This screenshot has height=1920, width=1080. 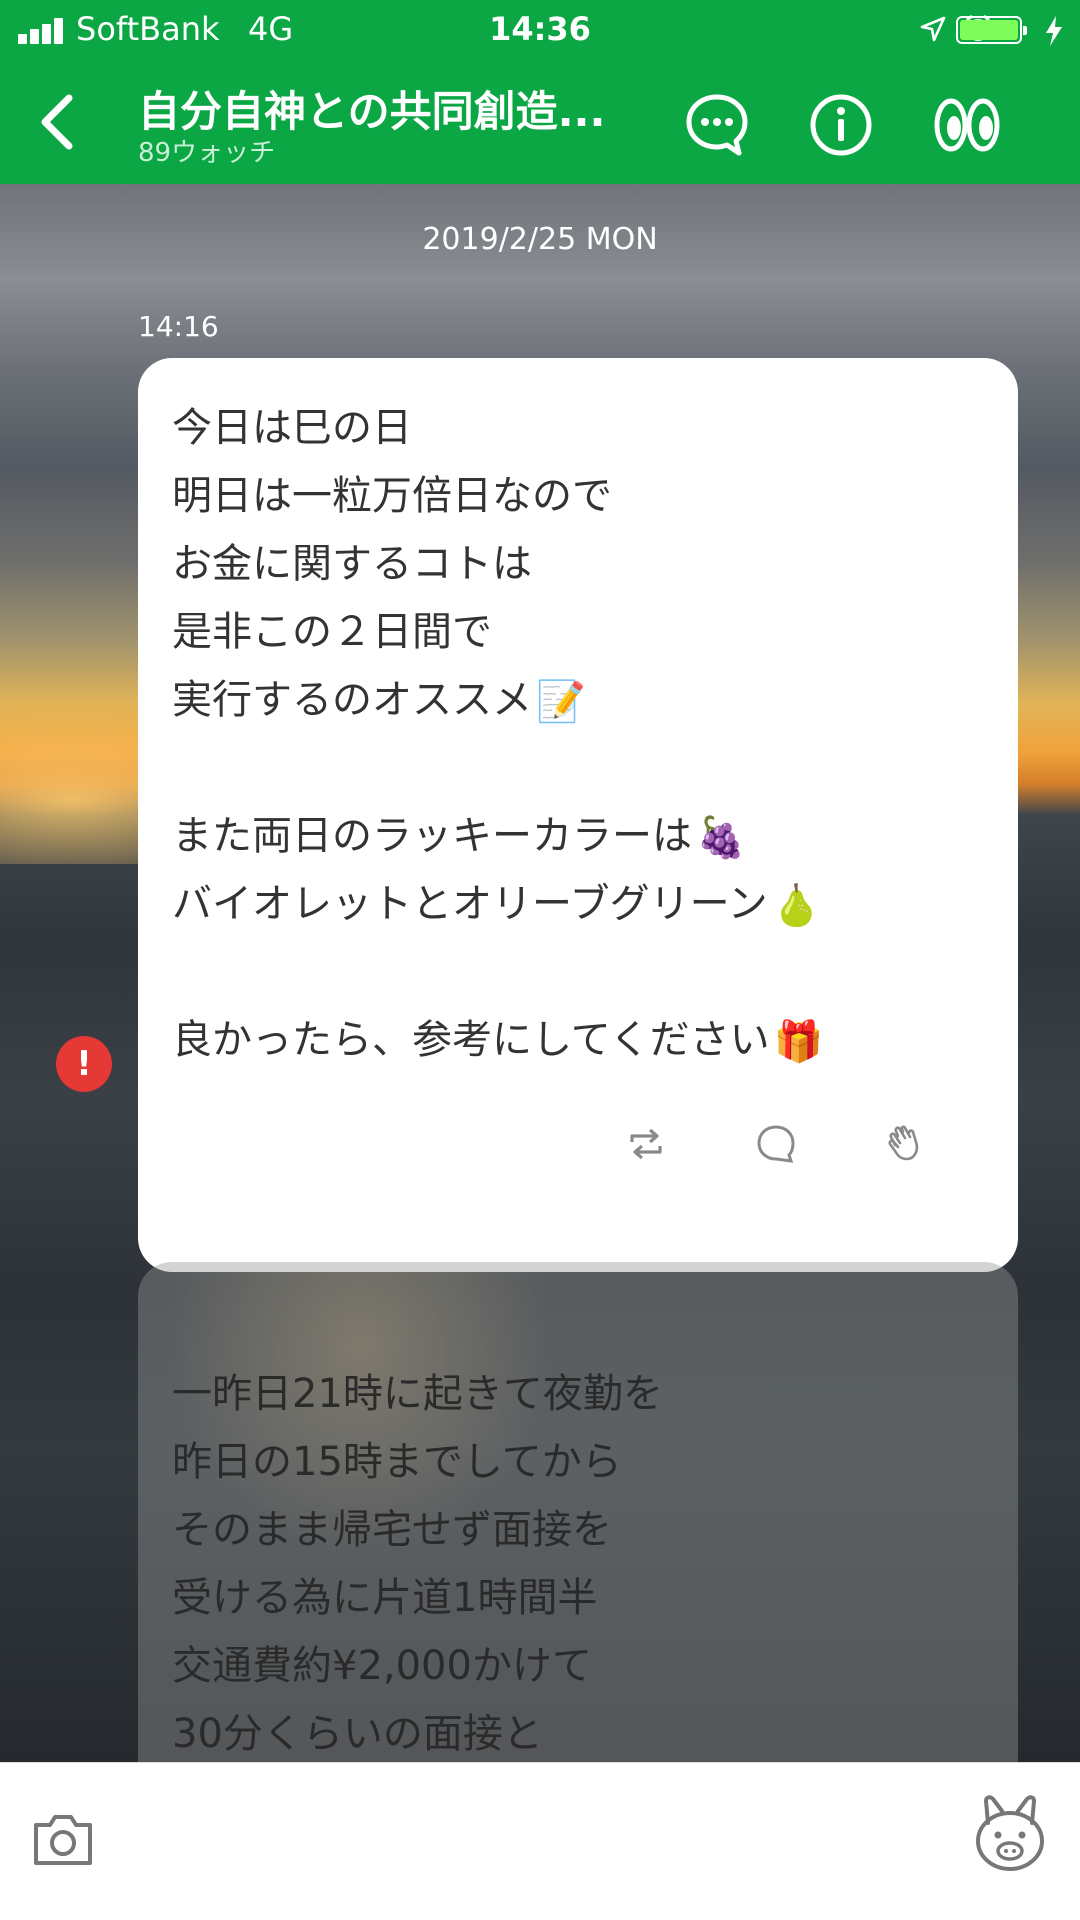 What do you see at coordinates (991, 30) in the screenshot?
I see `battery-icon` at bounding box center [991, 30].